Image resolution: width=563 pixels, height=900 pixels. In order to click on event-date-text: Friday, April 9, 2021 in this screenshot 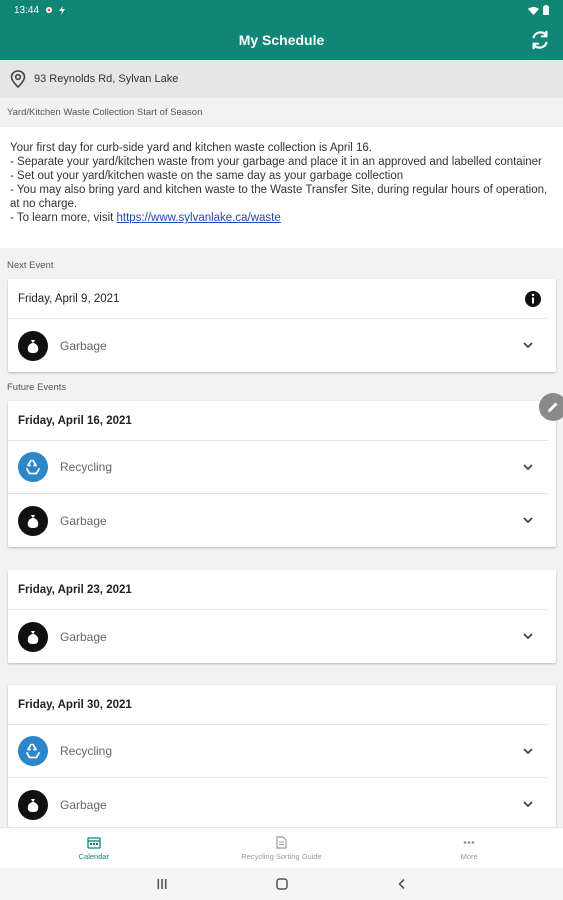, I will do `click(69, 298)`.